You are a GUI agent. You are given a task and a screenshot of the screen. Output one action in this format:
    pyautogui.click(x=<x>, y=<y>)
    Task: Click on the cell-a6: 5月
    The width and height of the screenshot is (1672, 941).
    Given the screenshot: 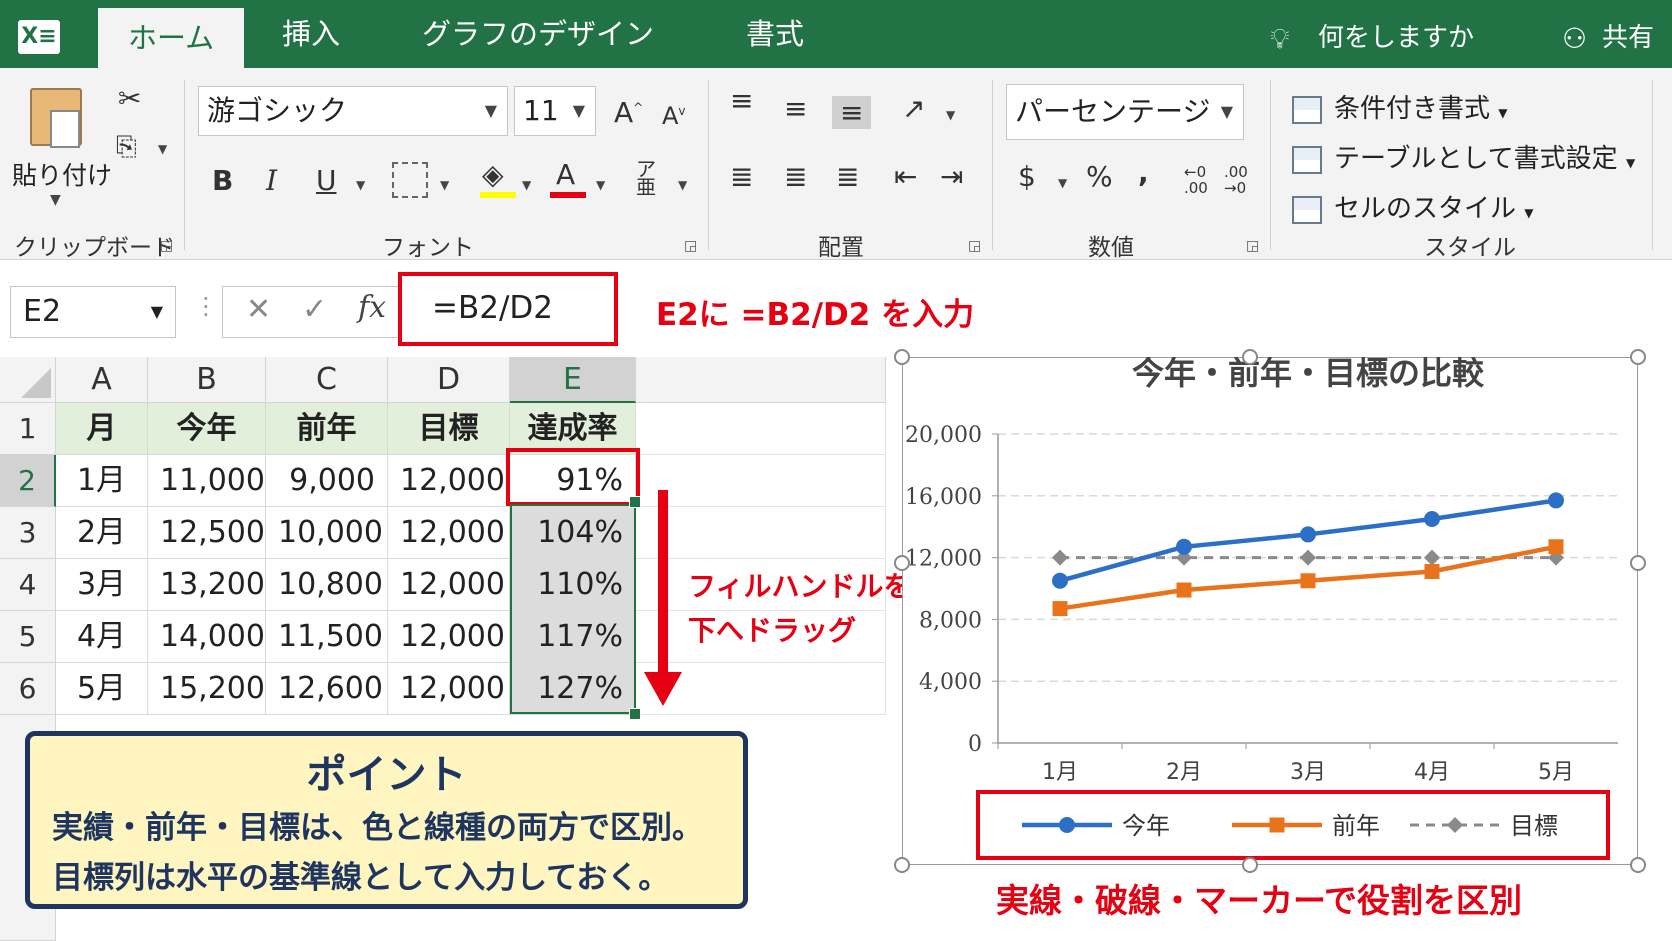 What is the action you would take?
    pyautogui.click(x=102, y=689)
    